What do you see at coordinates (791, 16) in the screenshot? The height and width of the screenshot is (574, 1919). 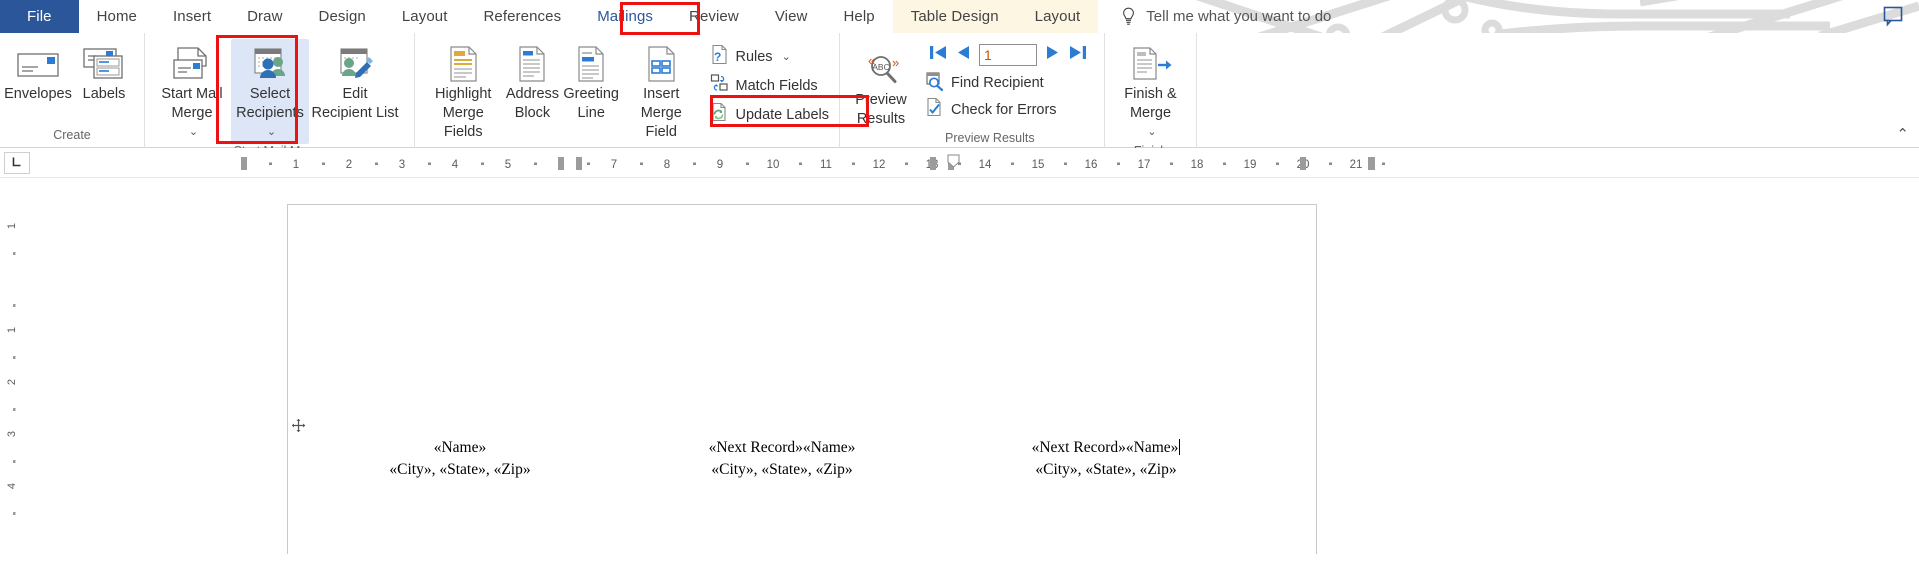 I see `tab-view: View` at bounding box center [791, 16].